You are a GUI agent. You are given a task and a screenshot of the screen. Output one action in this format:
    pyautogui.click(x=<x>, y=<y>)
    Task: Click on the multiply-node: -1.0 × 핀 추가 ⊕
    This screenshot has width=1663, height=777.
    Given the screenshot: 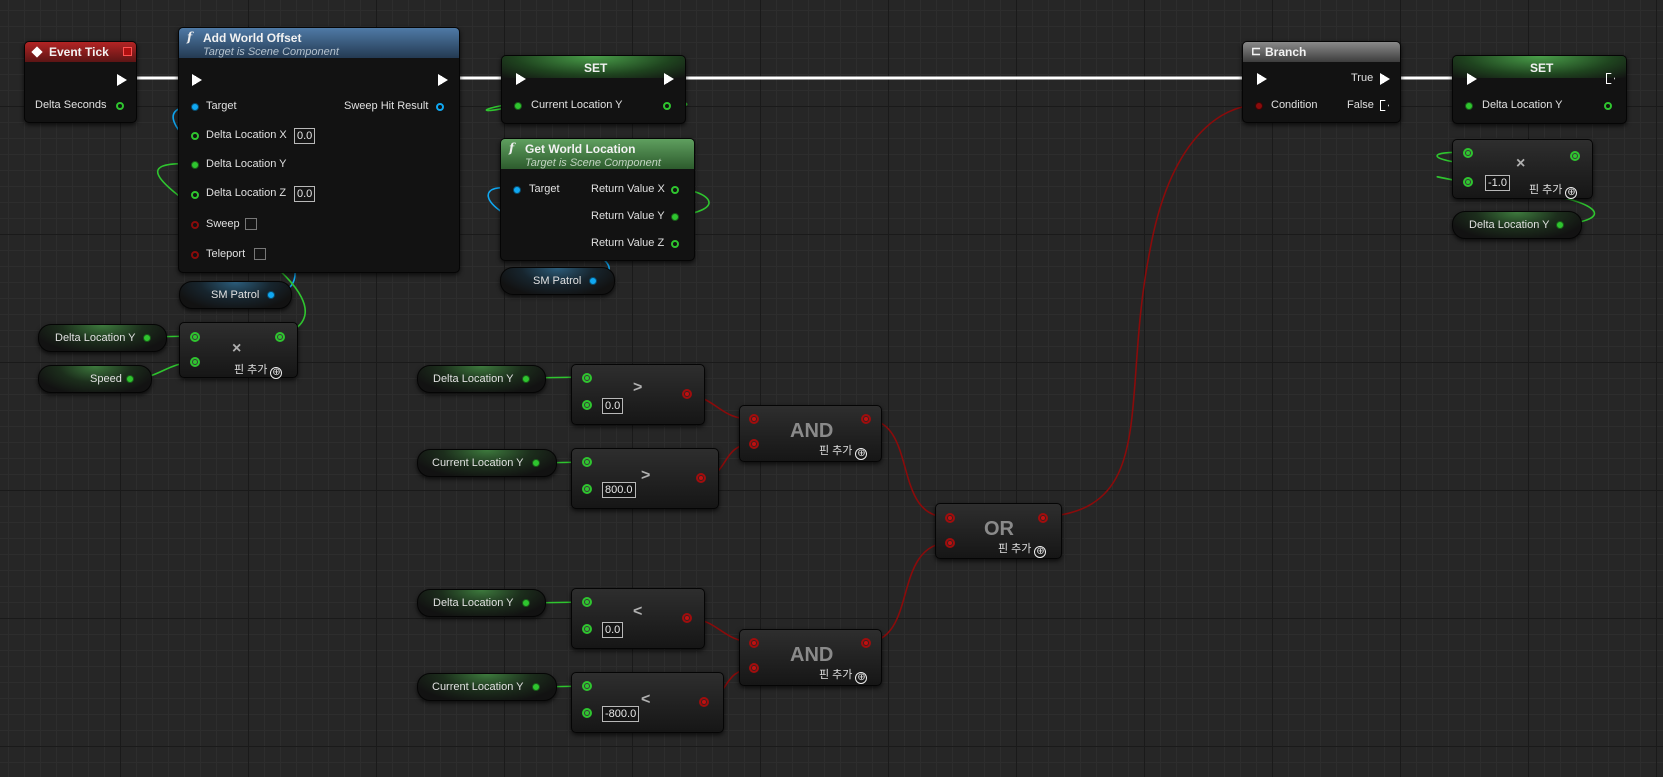 What is the action you would take?
    pyautogui.click(x=1522, y=169)
    